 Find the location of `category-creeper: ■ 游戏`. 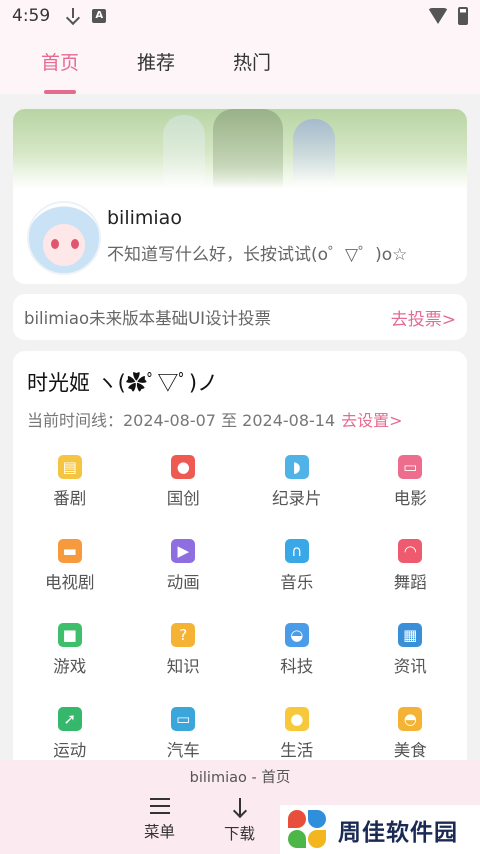

category-creeper: ■ 游戏 is located at coordinates (70, 659).